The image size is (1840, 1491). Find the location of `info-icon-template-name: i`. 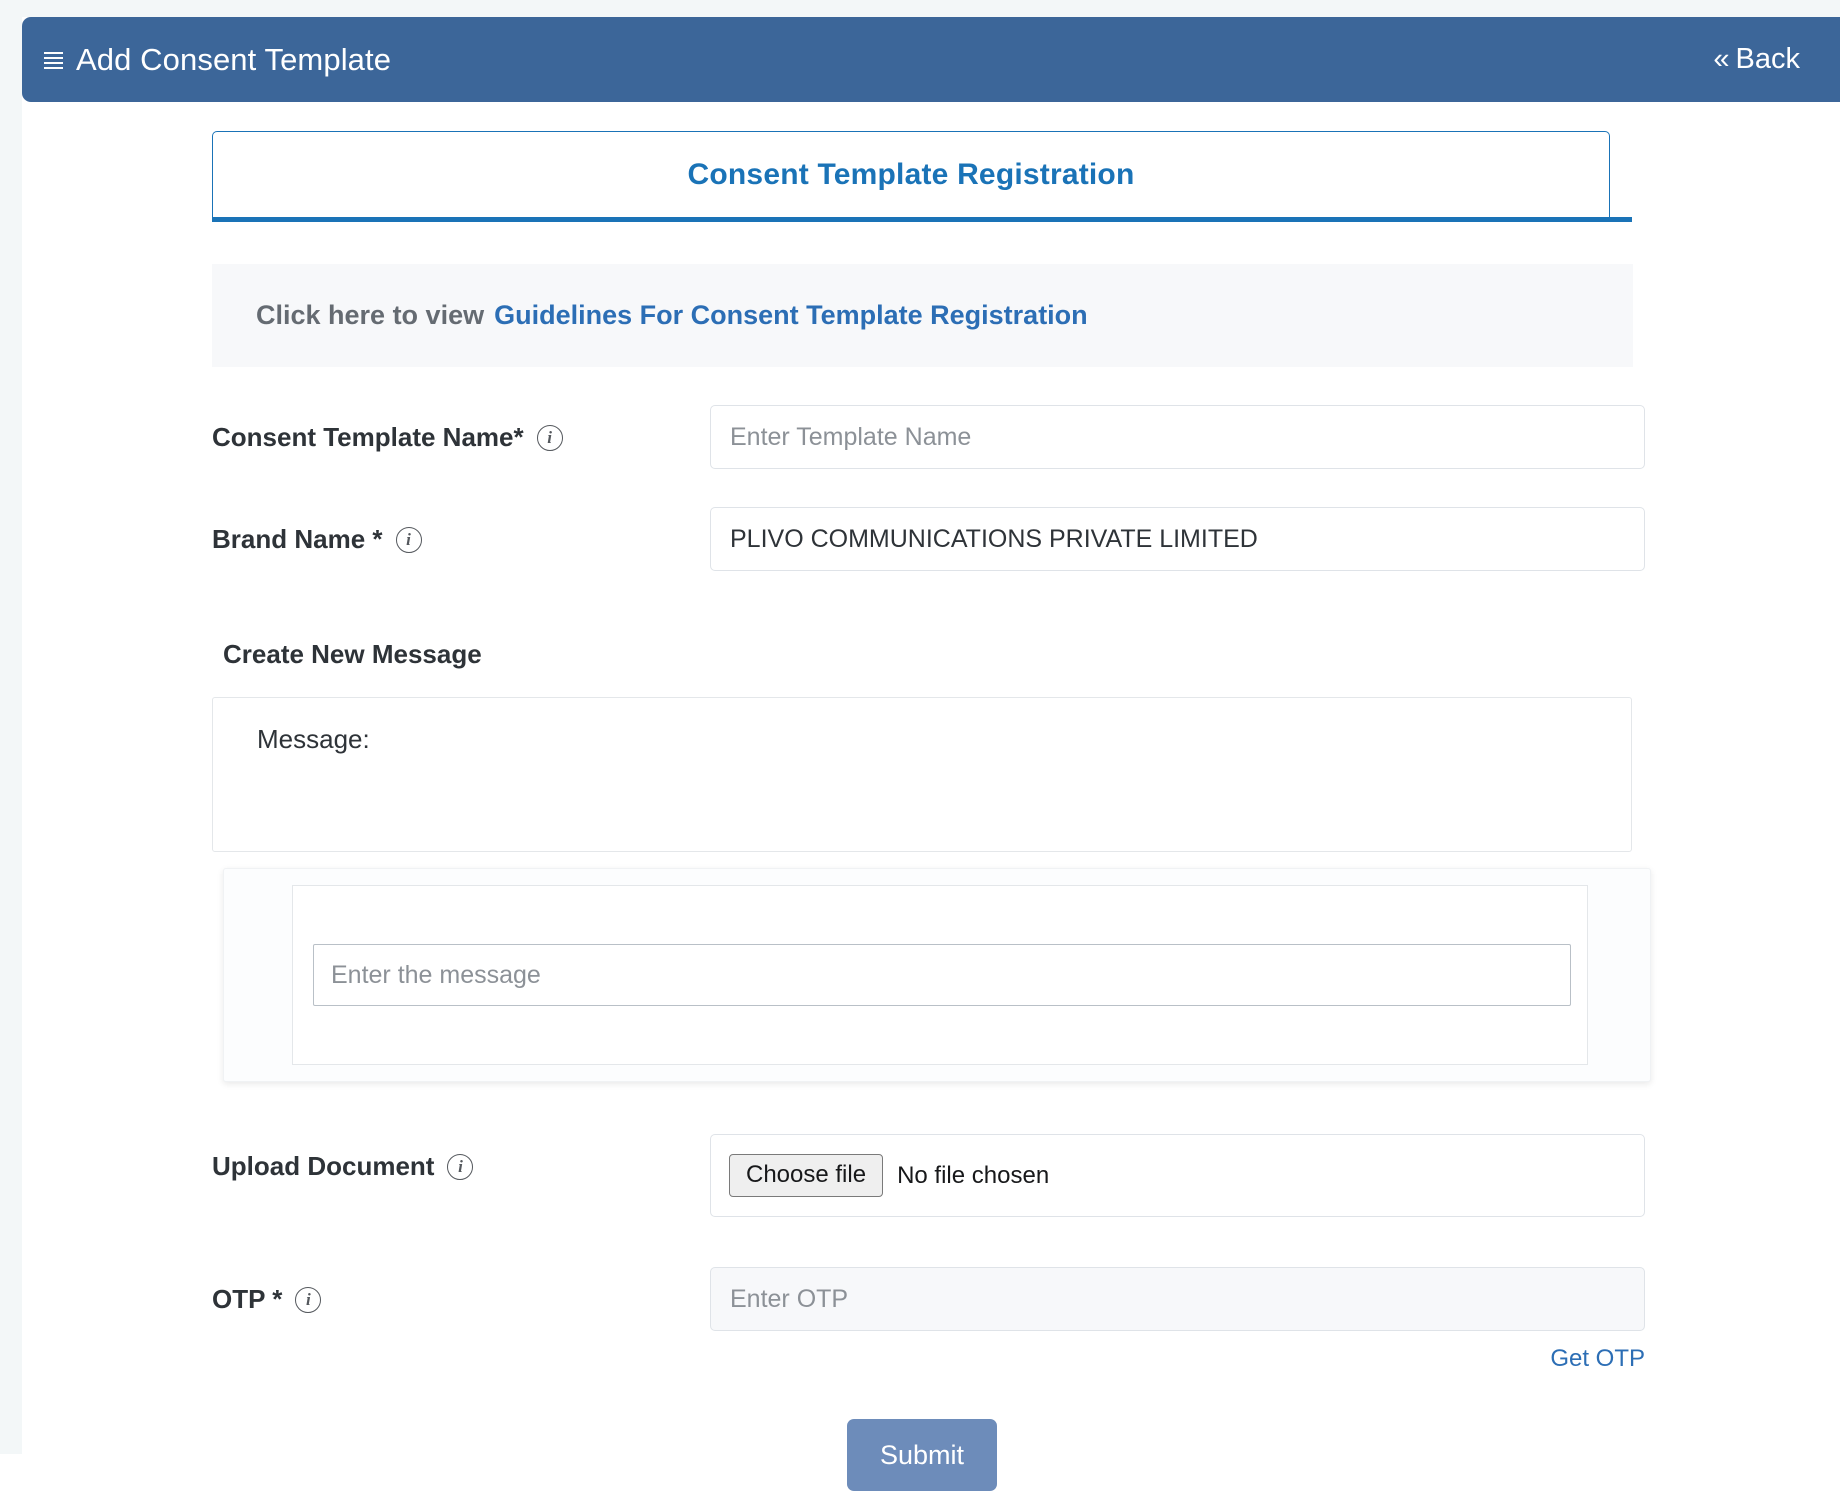

info-icon-template-name: i is located at coordinates (549, 437).